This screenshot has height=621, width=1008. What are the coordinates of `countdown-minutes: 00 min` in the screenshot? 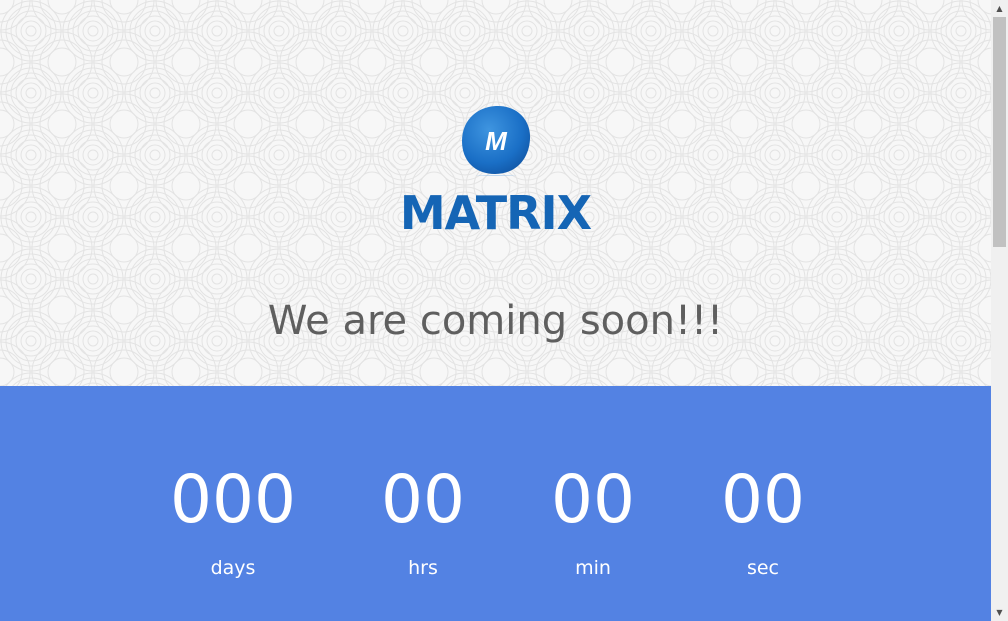 It's located at (593, 521).